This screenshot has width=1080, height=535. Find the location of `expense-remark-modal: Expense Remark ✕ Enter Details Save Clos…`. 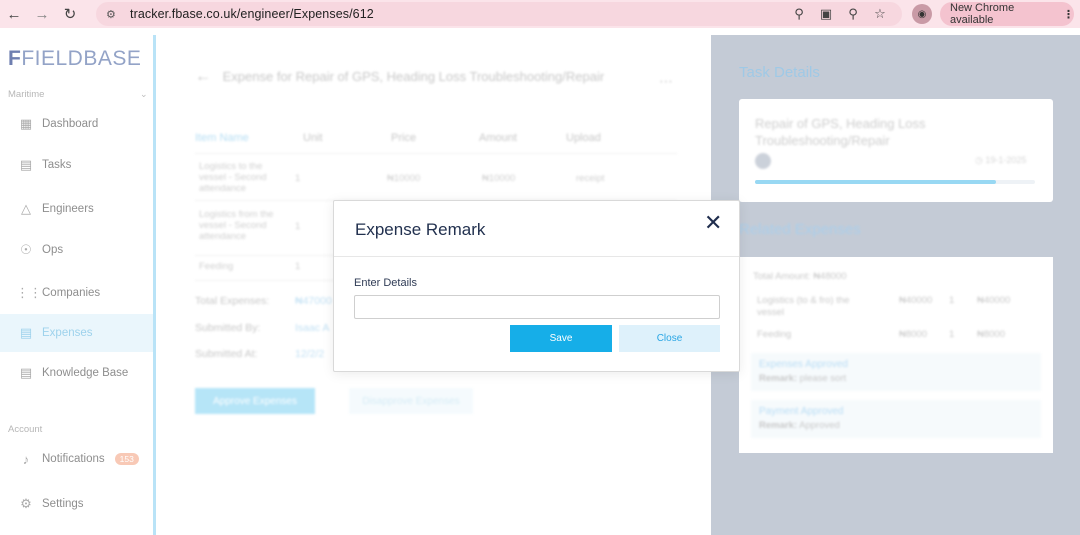

expense-remark-modal: Expense Remark ✕ Enter Details Save Clos… is located at coordinates (536, 286).